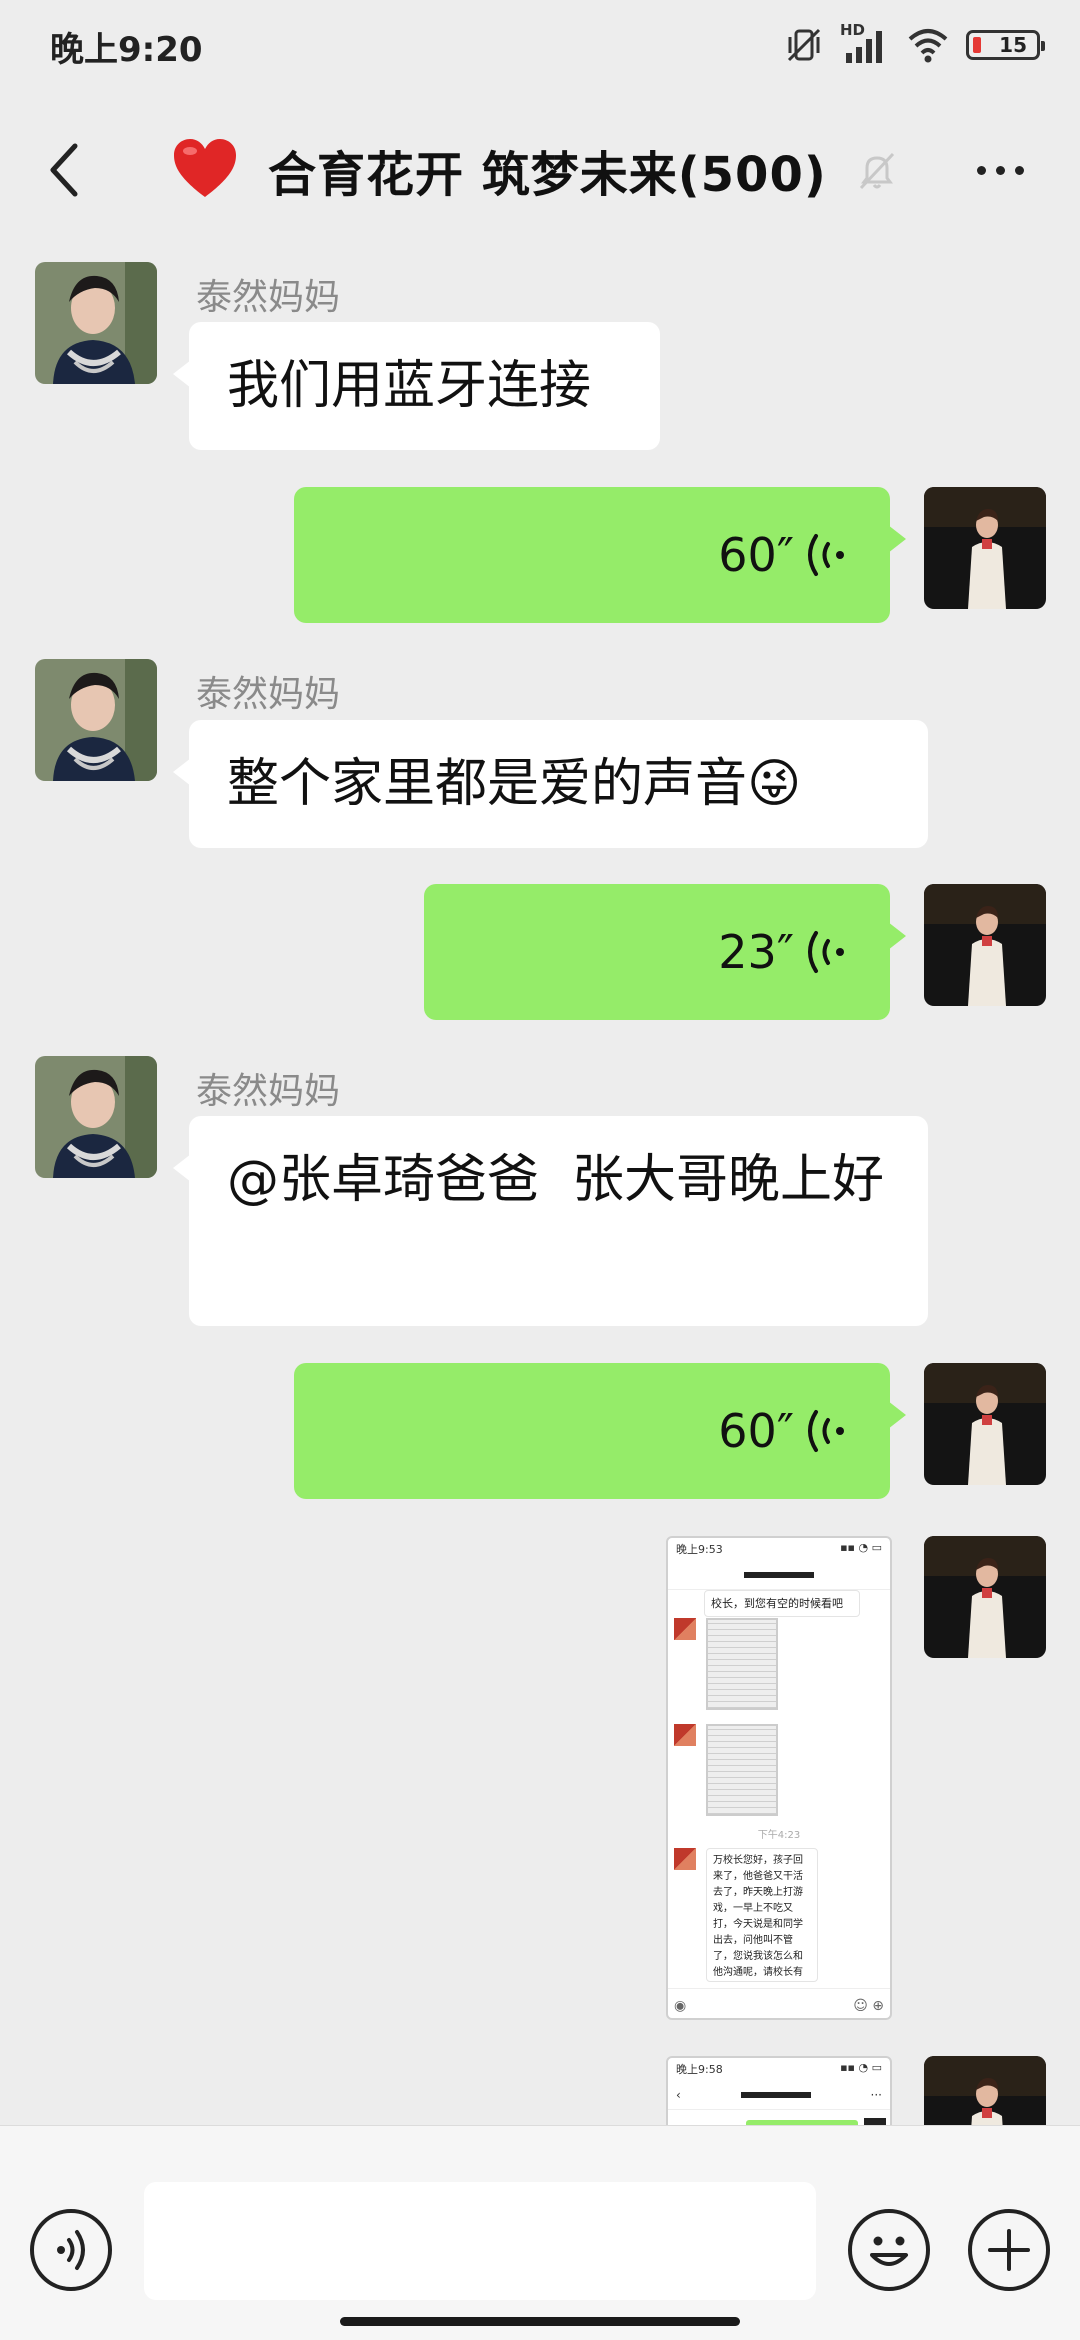  Describe the element at coordinates (409, 386) in the screenshot. I see `message-text: 我们用蓝牙连接` at that location.